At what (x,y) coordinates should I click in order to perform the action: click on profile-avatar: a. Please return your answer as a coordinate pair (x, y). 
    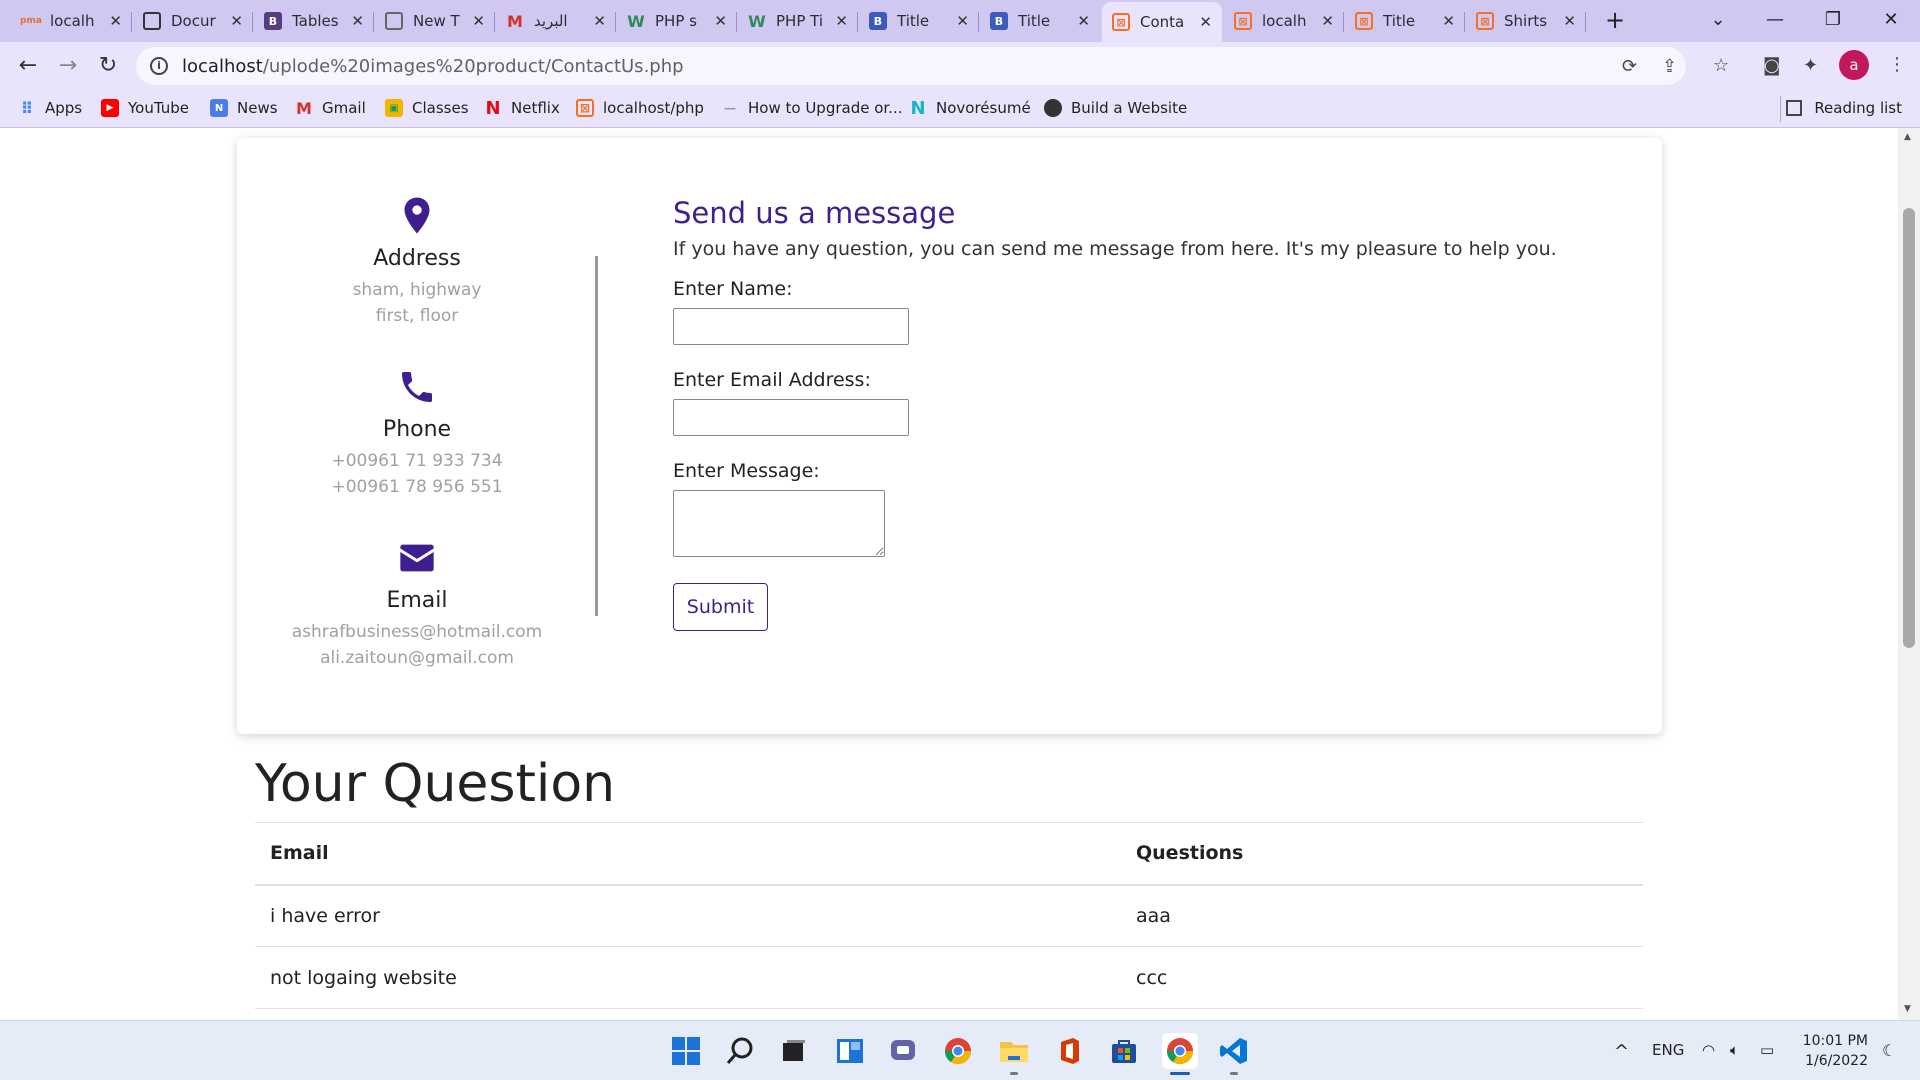
    Looking at the image, I should click on (1854, 65).